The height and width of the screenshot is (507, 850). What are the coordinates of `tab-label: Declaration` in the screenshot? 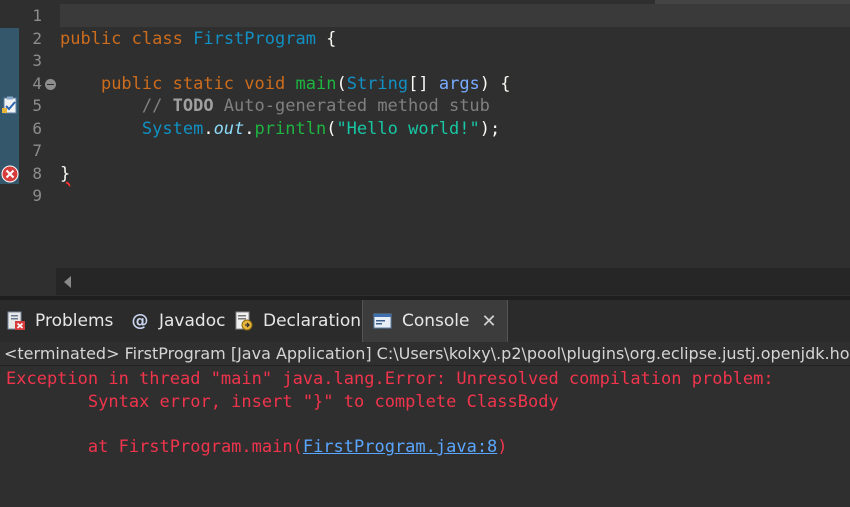 It's located at (312, 321).